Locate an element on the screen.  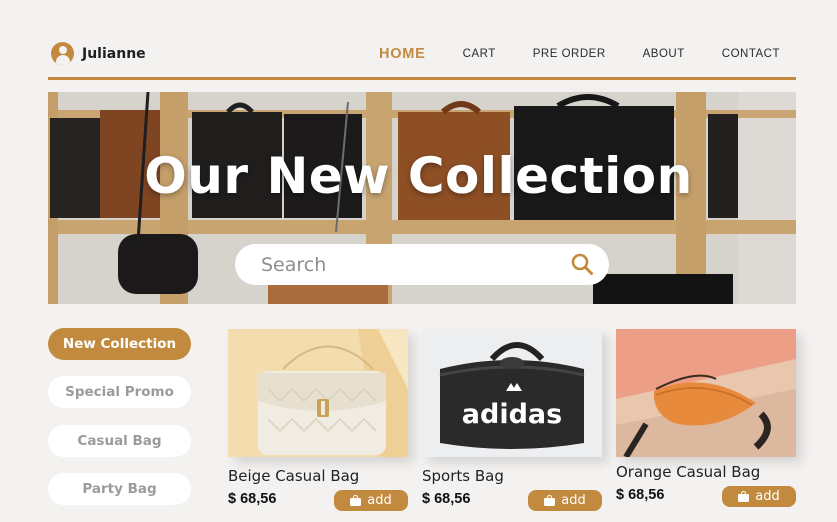
search-bar is located at coordinates (422, 264).